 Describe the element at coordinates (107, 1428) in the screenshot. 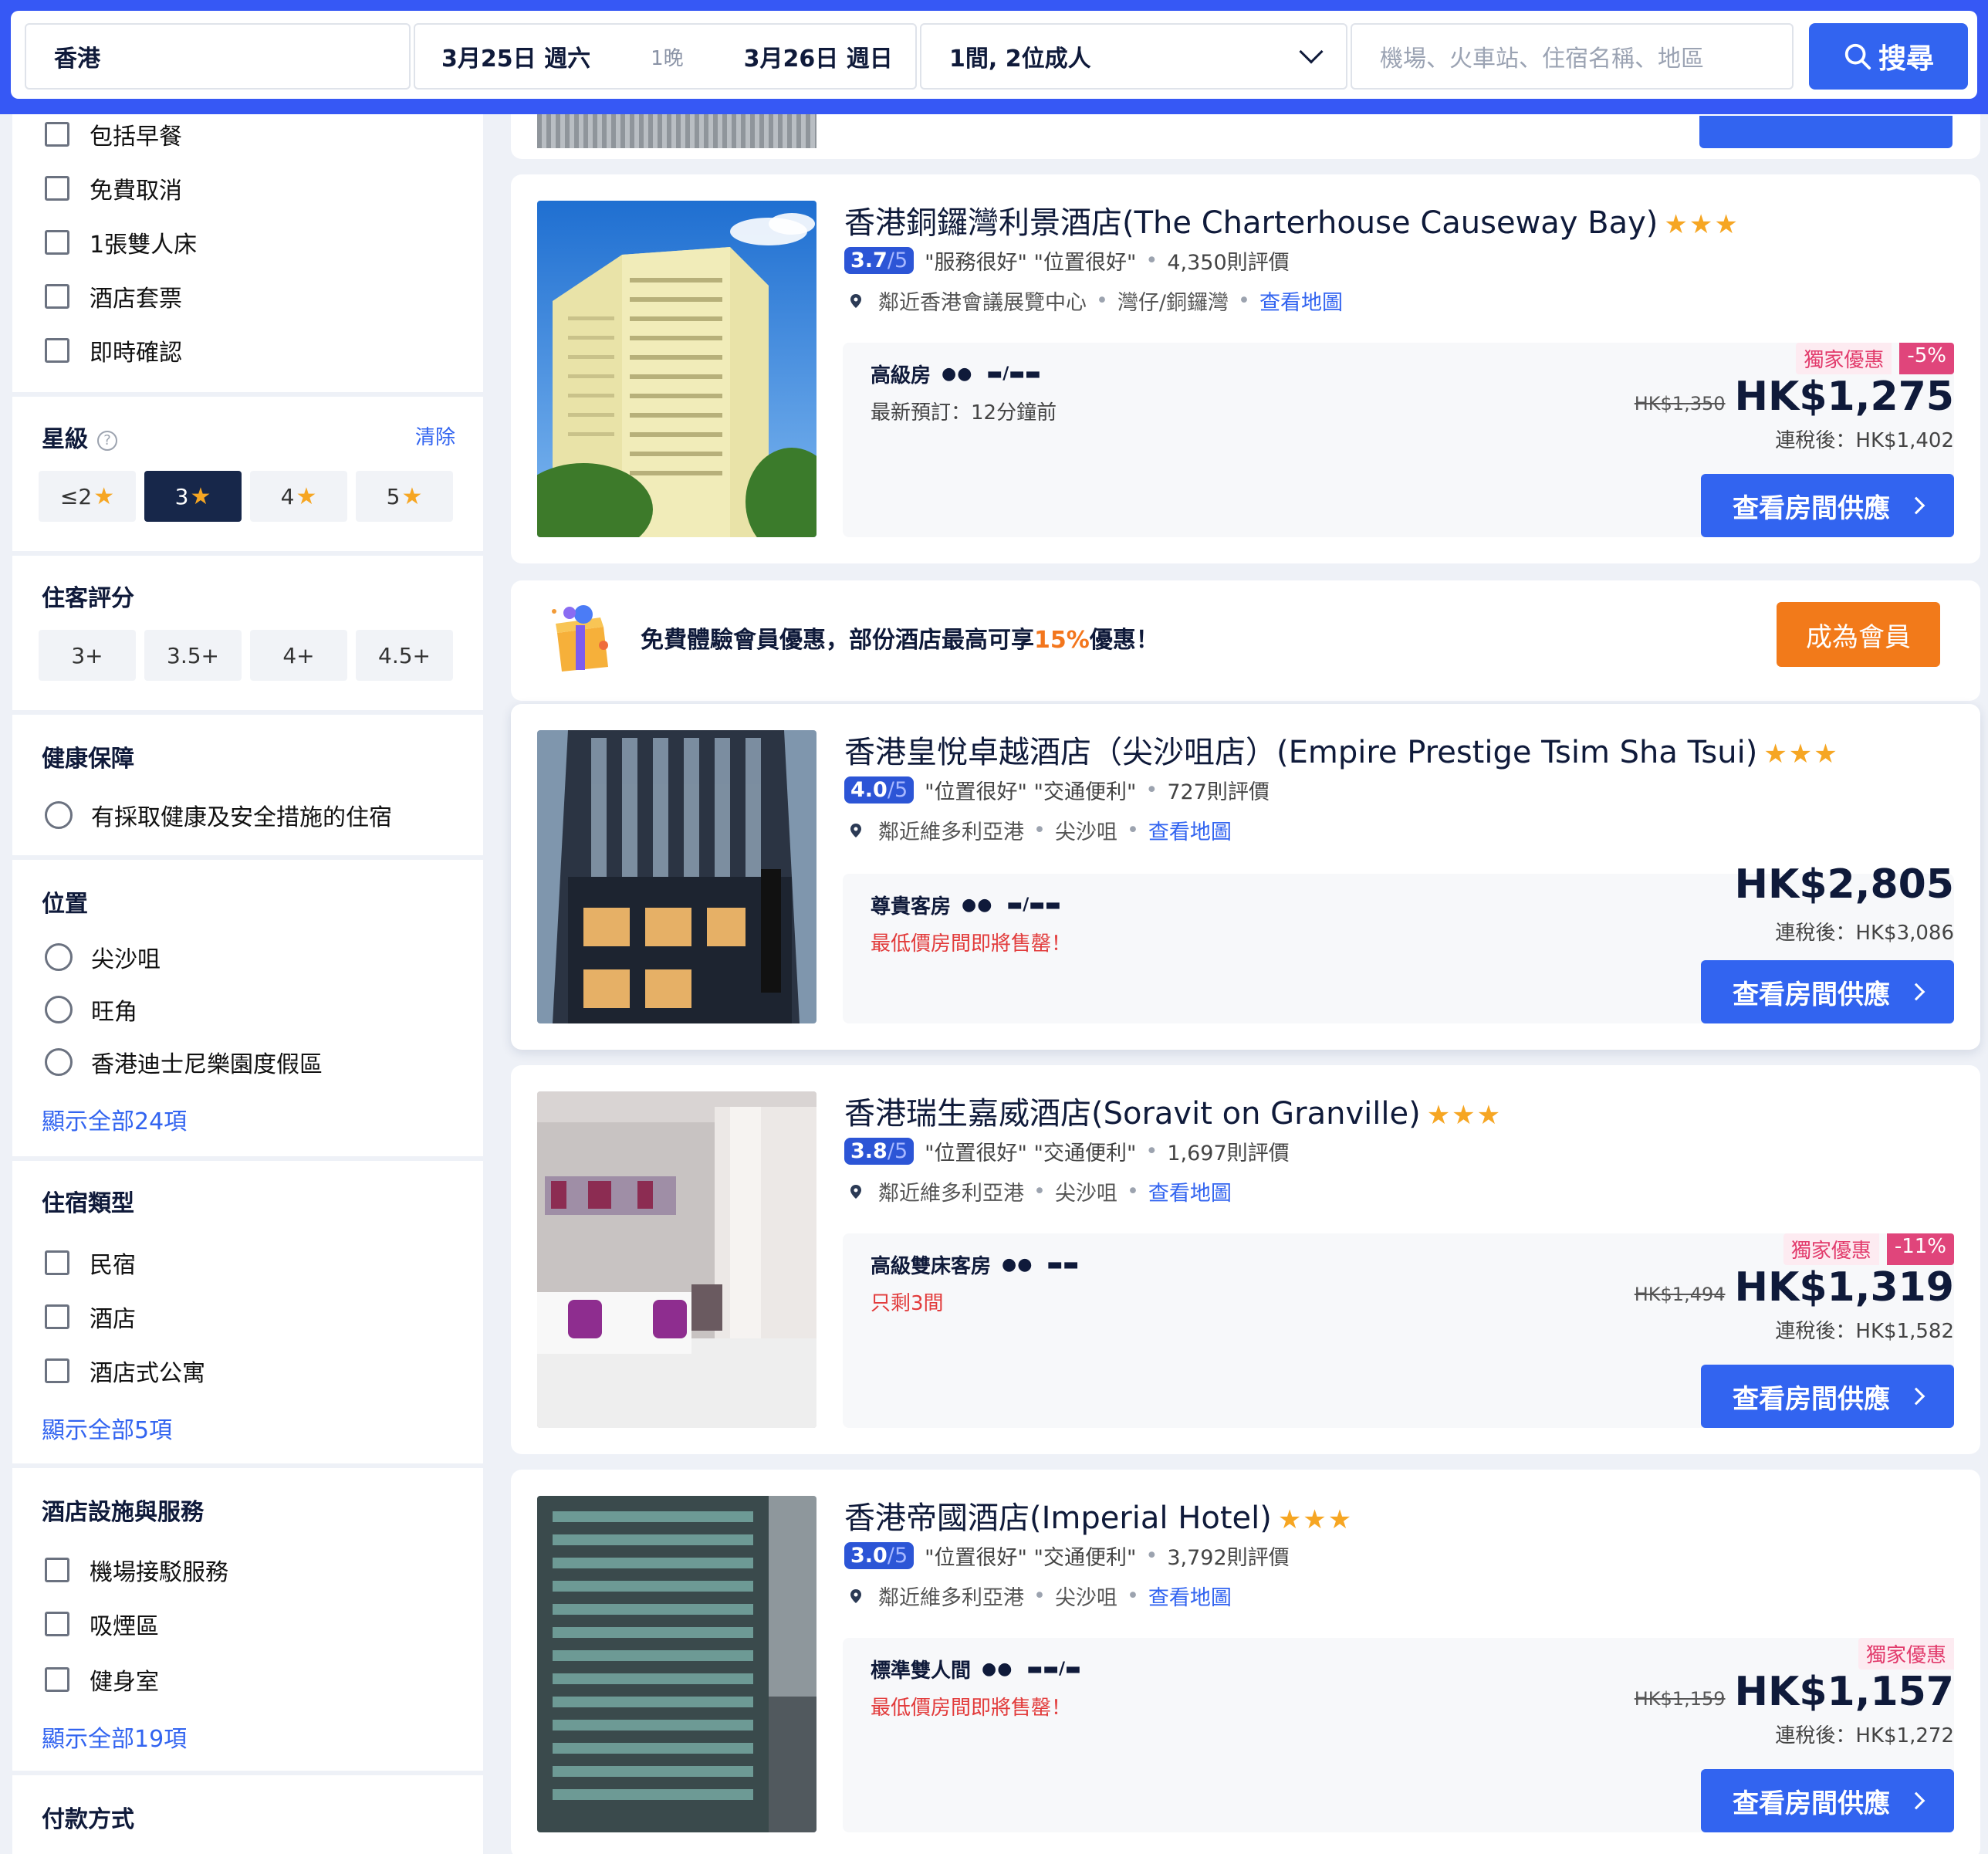

I see `property-type-show-all-link: 顯示全部5項` at that location.